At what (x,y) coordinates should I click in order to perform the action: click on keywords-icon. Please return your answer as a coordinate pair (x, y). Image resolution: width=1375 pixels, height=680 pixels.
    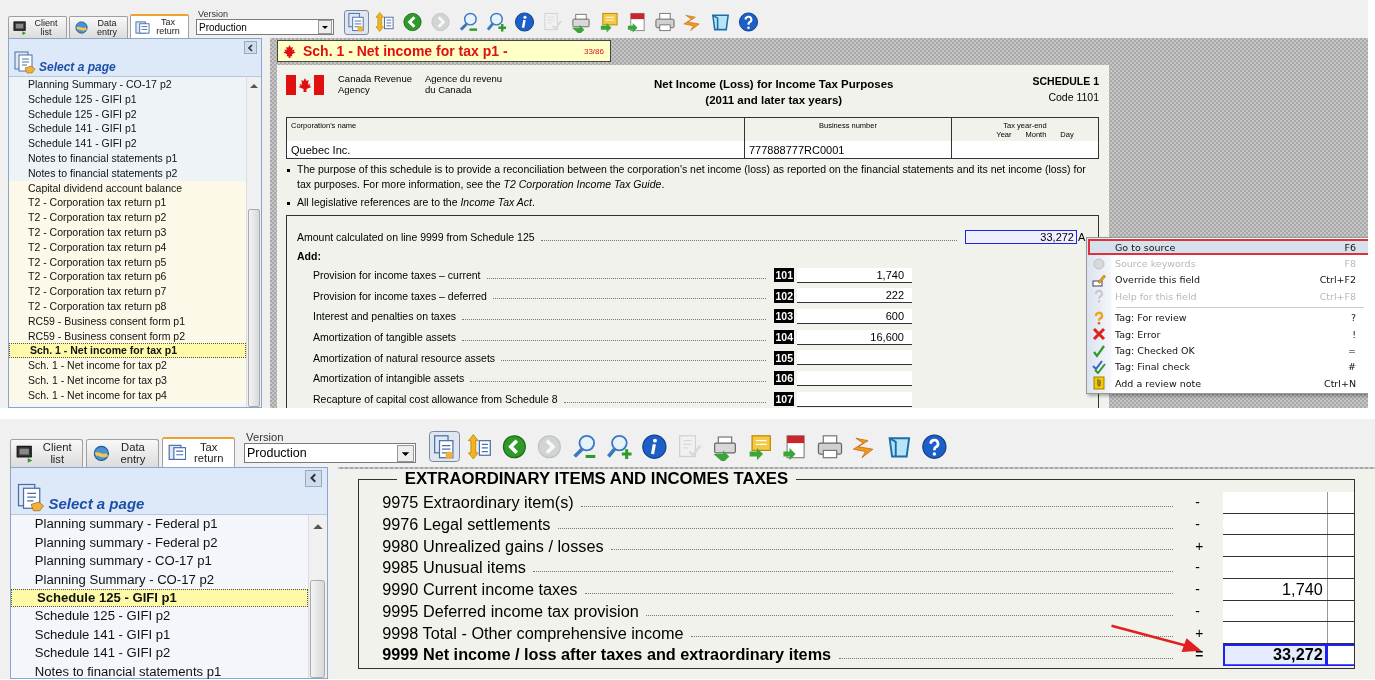
    Looking at the image, I should click on (1099, 263).